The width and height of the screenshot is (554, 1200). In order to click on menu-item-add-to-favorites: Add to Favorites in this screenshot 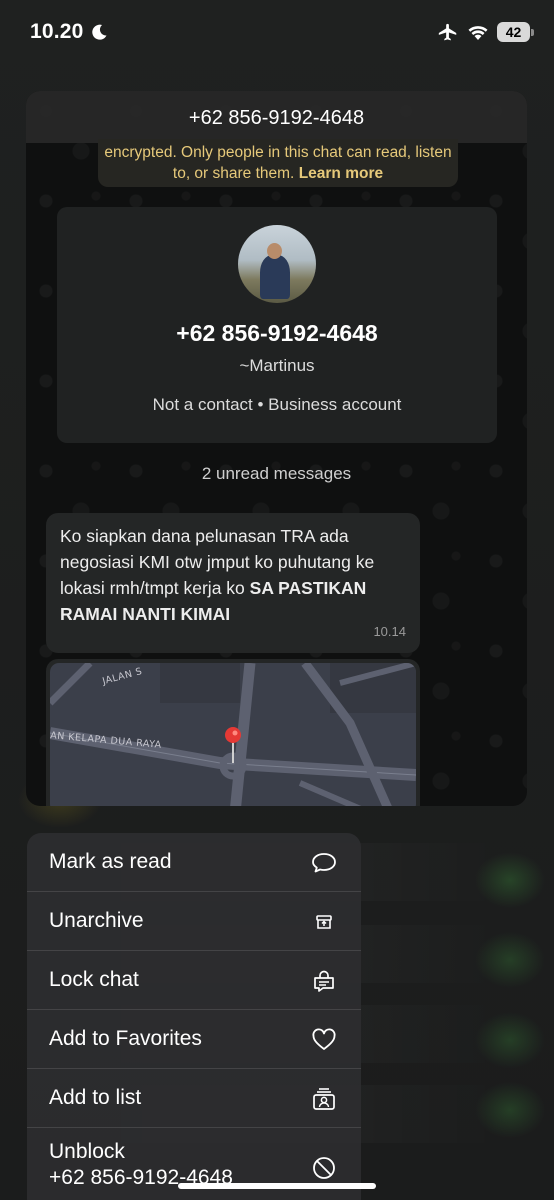, I will do `click(194, 1039)`.